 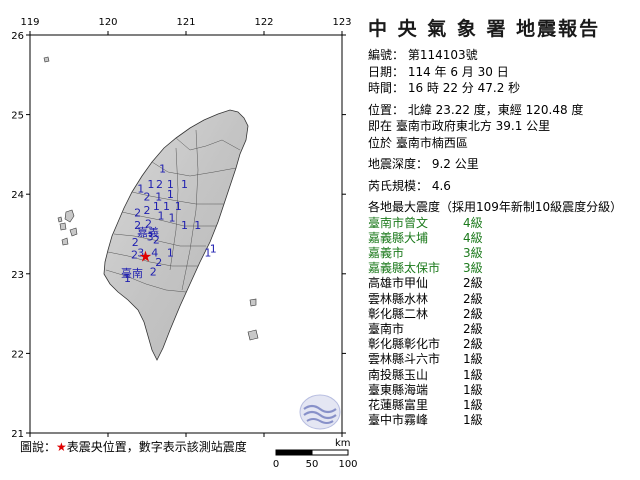 I want to click on lat-tick-label: 23, so click(x=17, y=275).